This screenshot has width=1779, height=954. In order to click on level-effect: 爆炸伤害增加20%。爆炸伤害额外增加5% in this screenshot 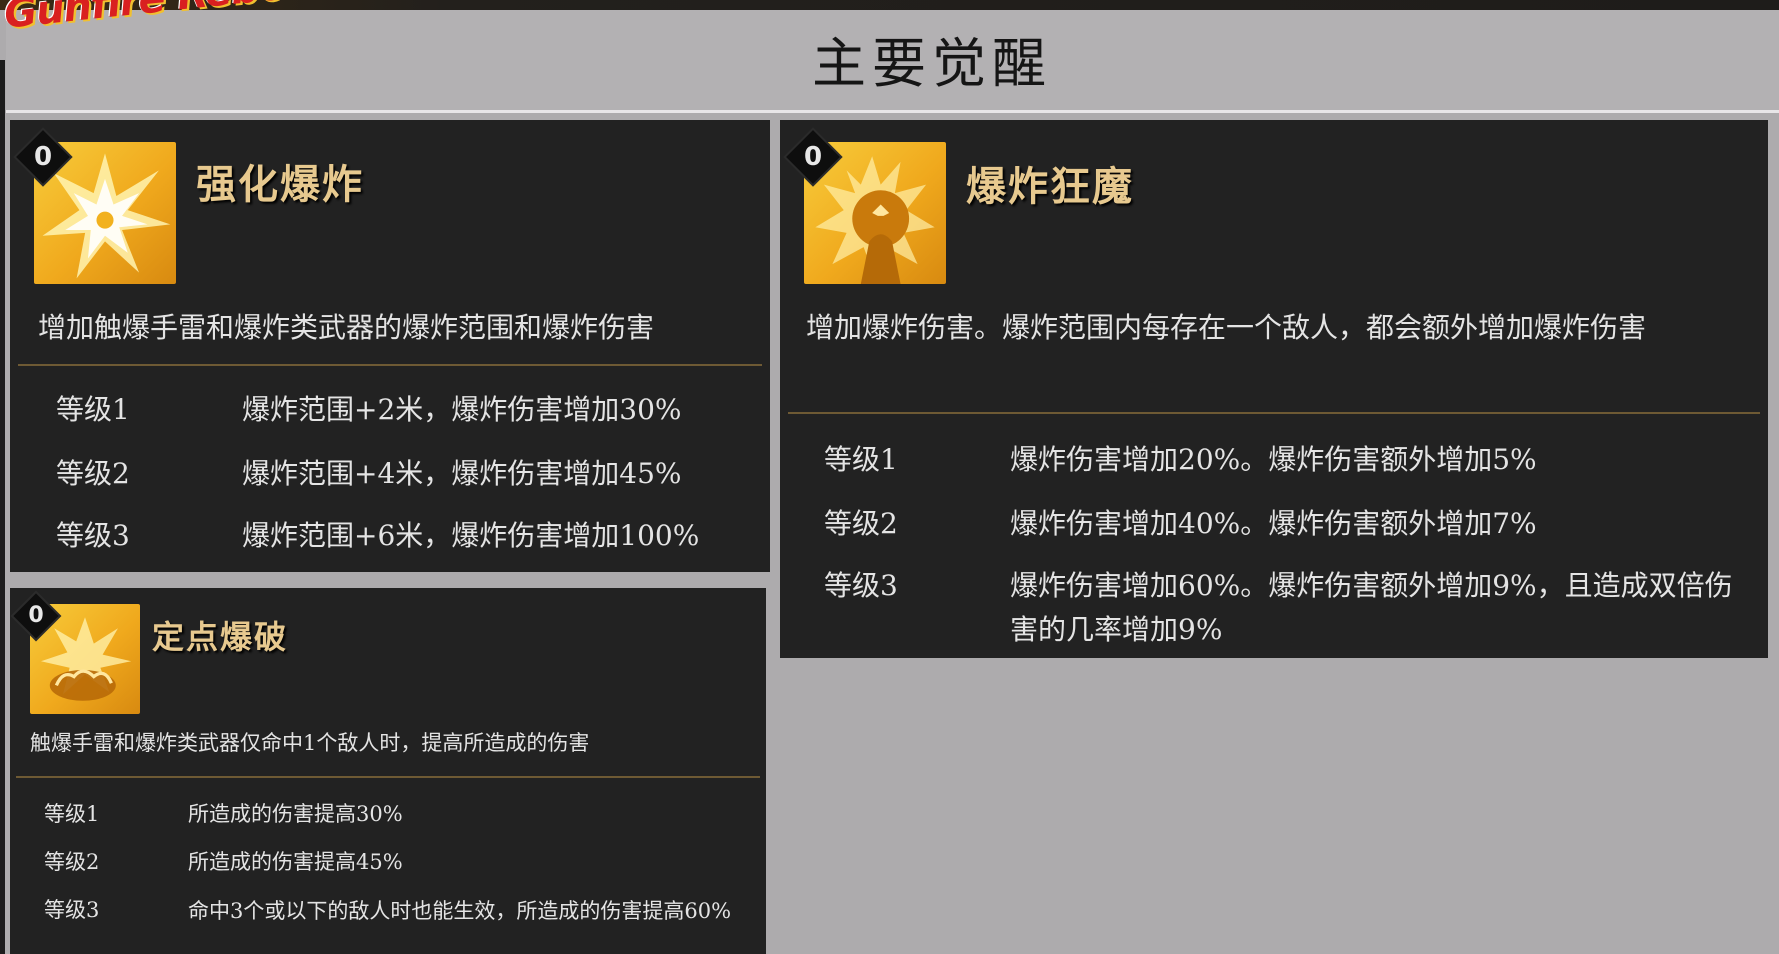, I will do `click(1273, 459)`.